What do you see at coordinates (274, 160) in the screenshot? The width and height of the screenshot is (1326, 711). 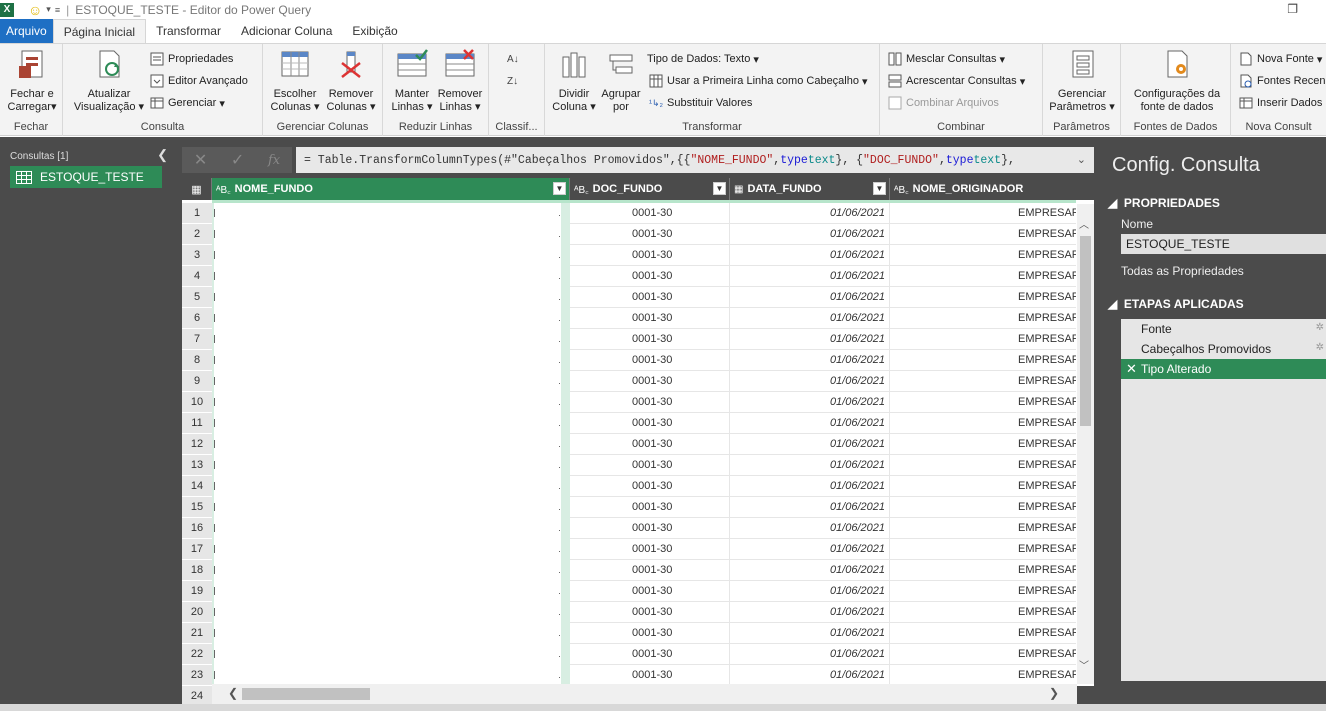 I see `fx-icon: fx` at bounding box center [274, 160].